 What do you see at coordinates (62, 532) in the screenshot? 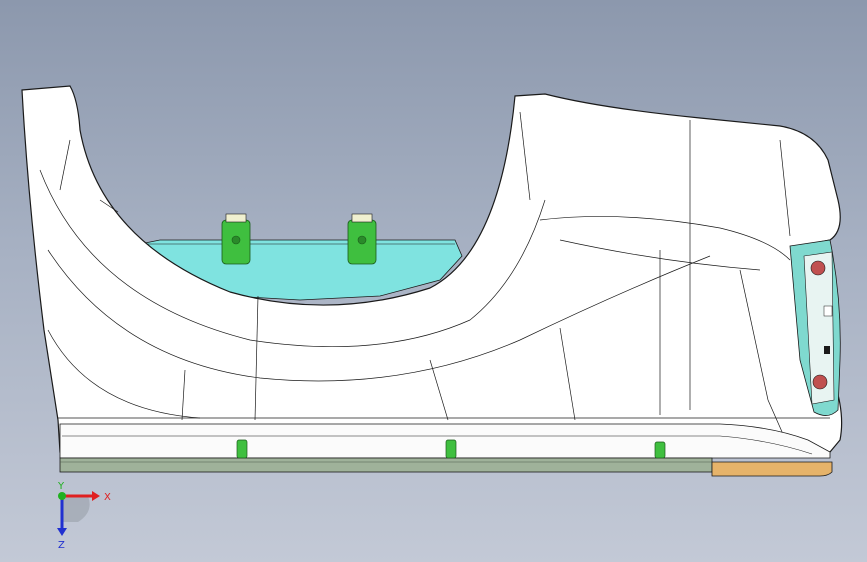
I see `z-arrowhead` at bounding box center [62, 532].